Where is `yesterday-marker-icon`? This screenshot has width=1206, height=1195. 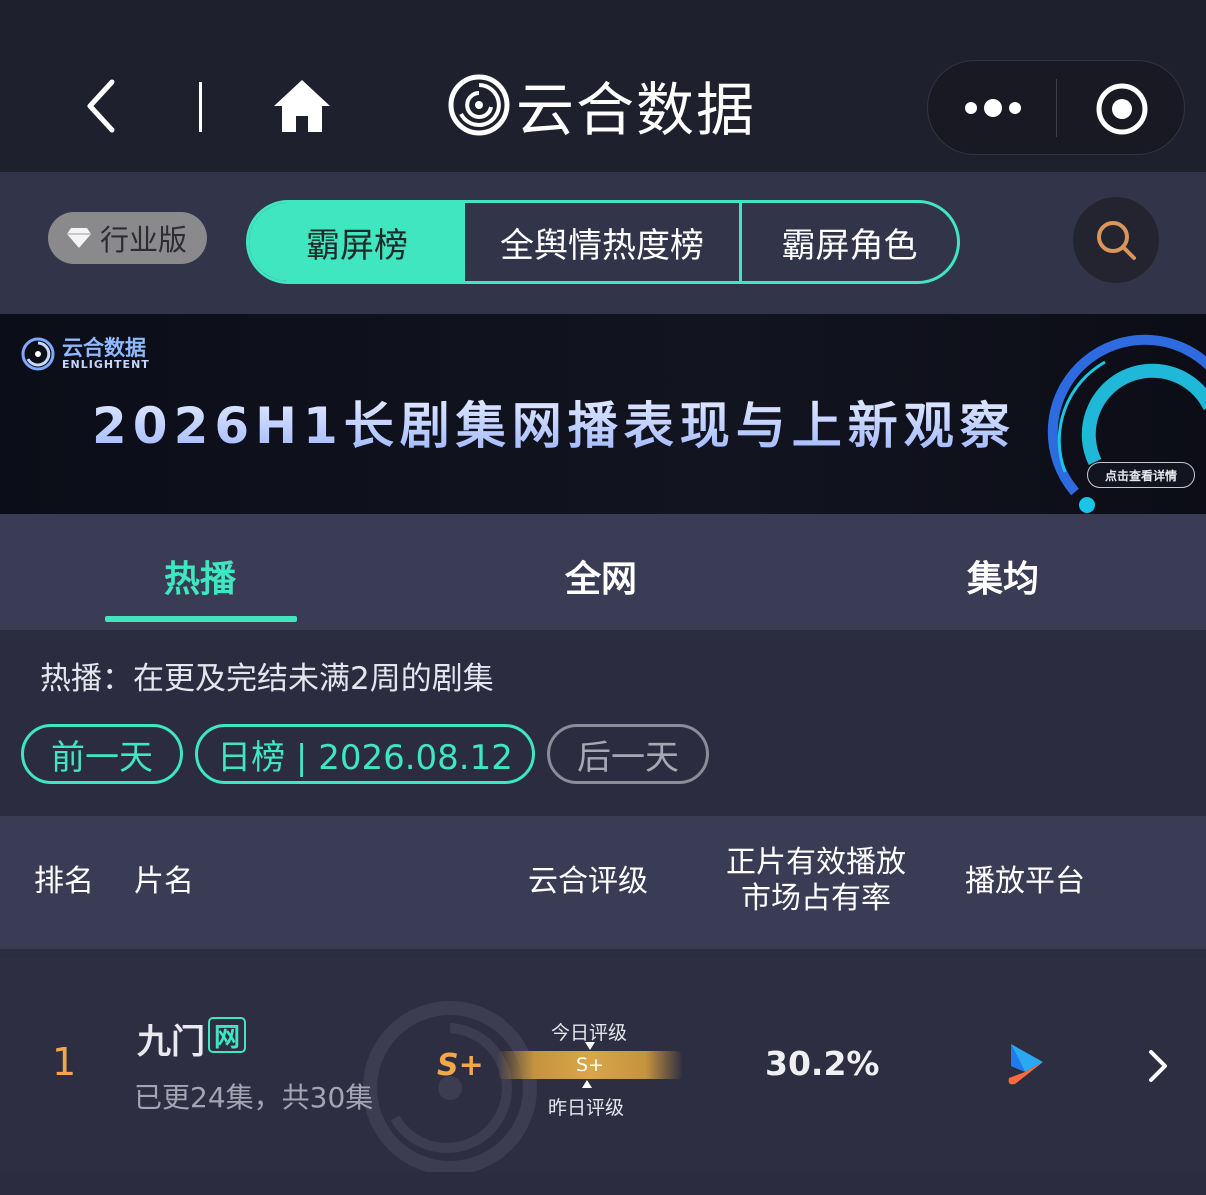
yesterday-marker-icon is located at coordinates (587, 1084).